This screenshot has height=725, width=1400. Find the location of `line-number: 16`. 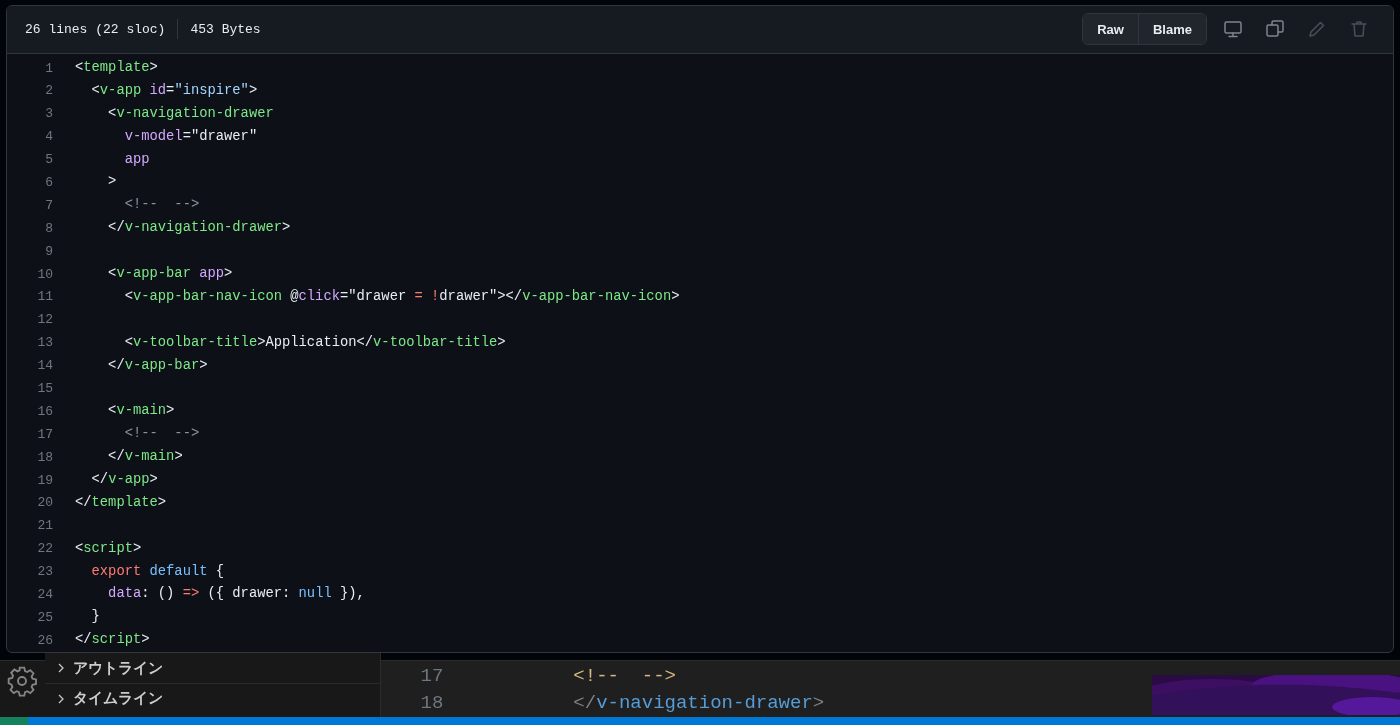

line-number: 16 is located at coordinates (44, 411).